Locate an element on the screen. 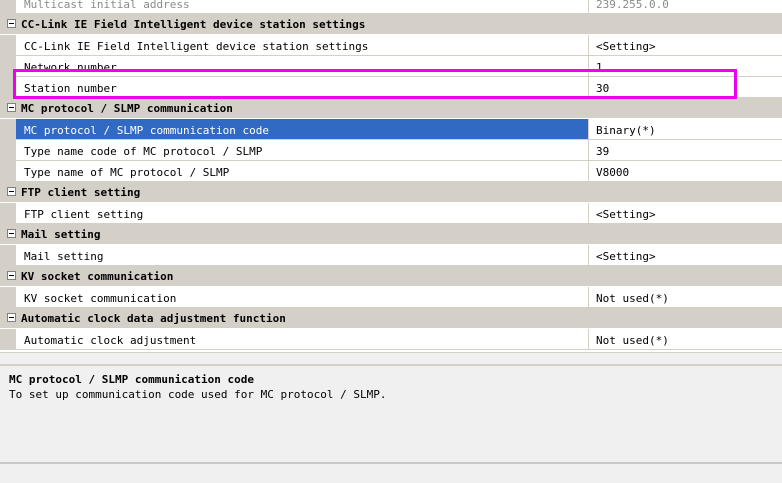 The image size is (782, 483). property-value: 39 is located at coordinates (685, 150).